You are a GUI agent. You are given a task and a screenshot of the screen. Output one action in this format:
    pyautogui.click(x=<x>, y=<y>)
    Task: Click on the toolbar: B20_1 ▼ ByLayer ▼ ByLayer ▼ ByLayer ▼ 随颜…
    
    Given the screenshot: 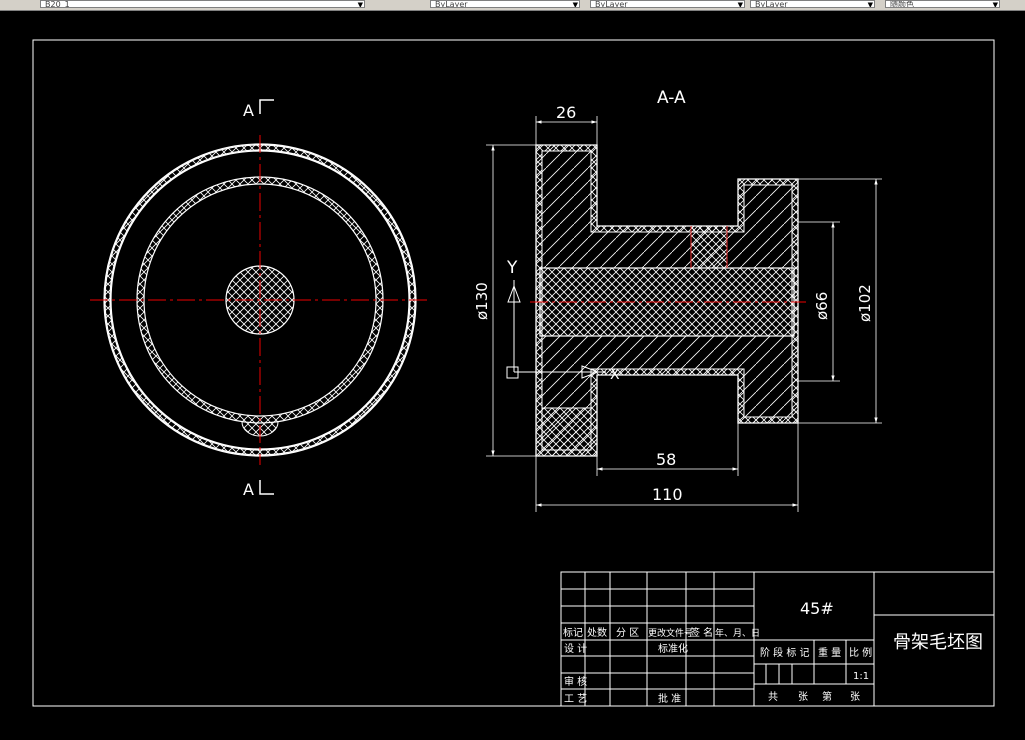 What is the action you would take?
    pyautogui.click(x=512, y=5)
    